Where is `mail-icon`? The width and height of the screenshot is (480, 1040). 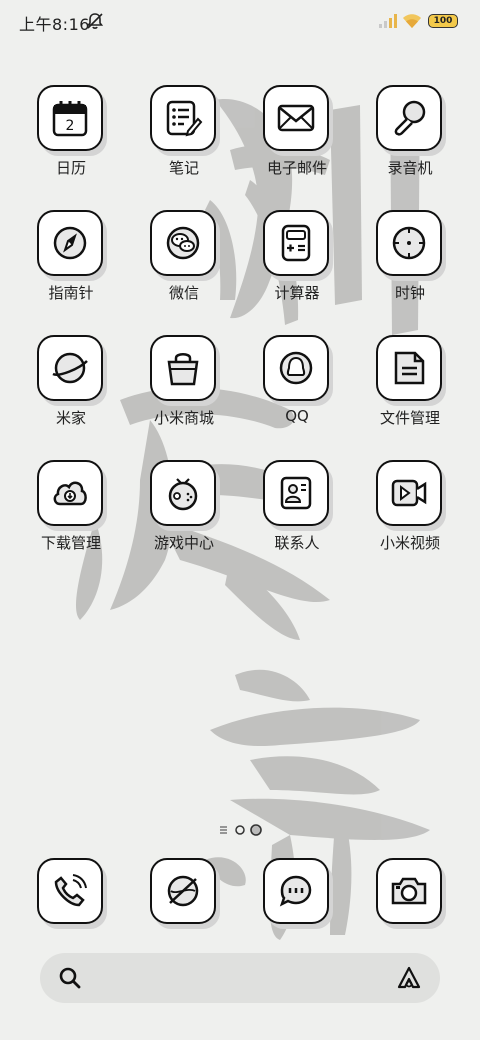 mail-icon is located at coordinates (296, 118).